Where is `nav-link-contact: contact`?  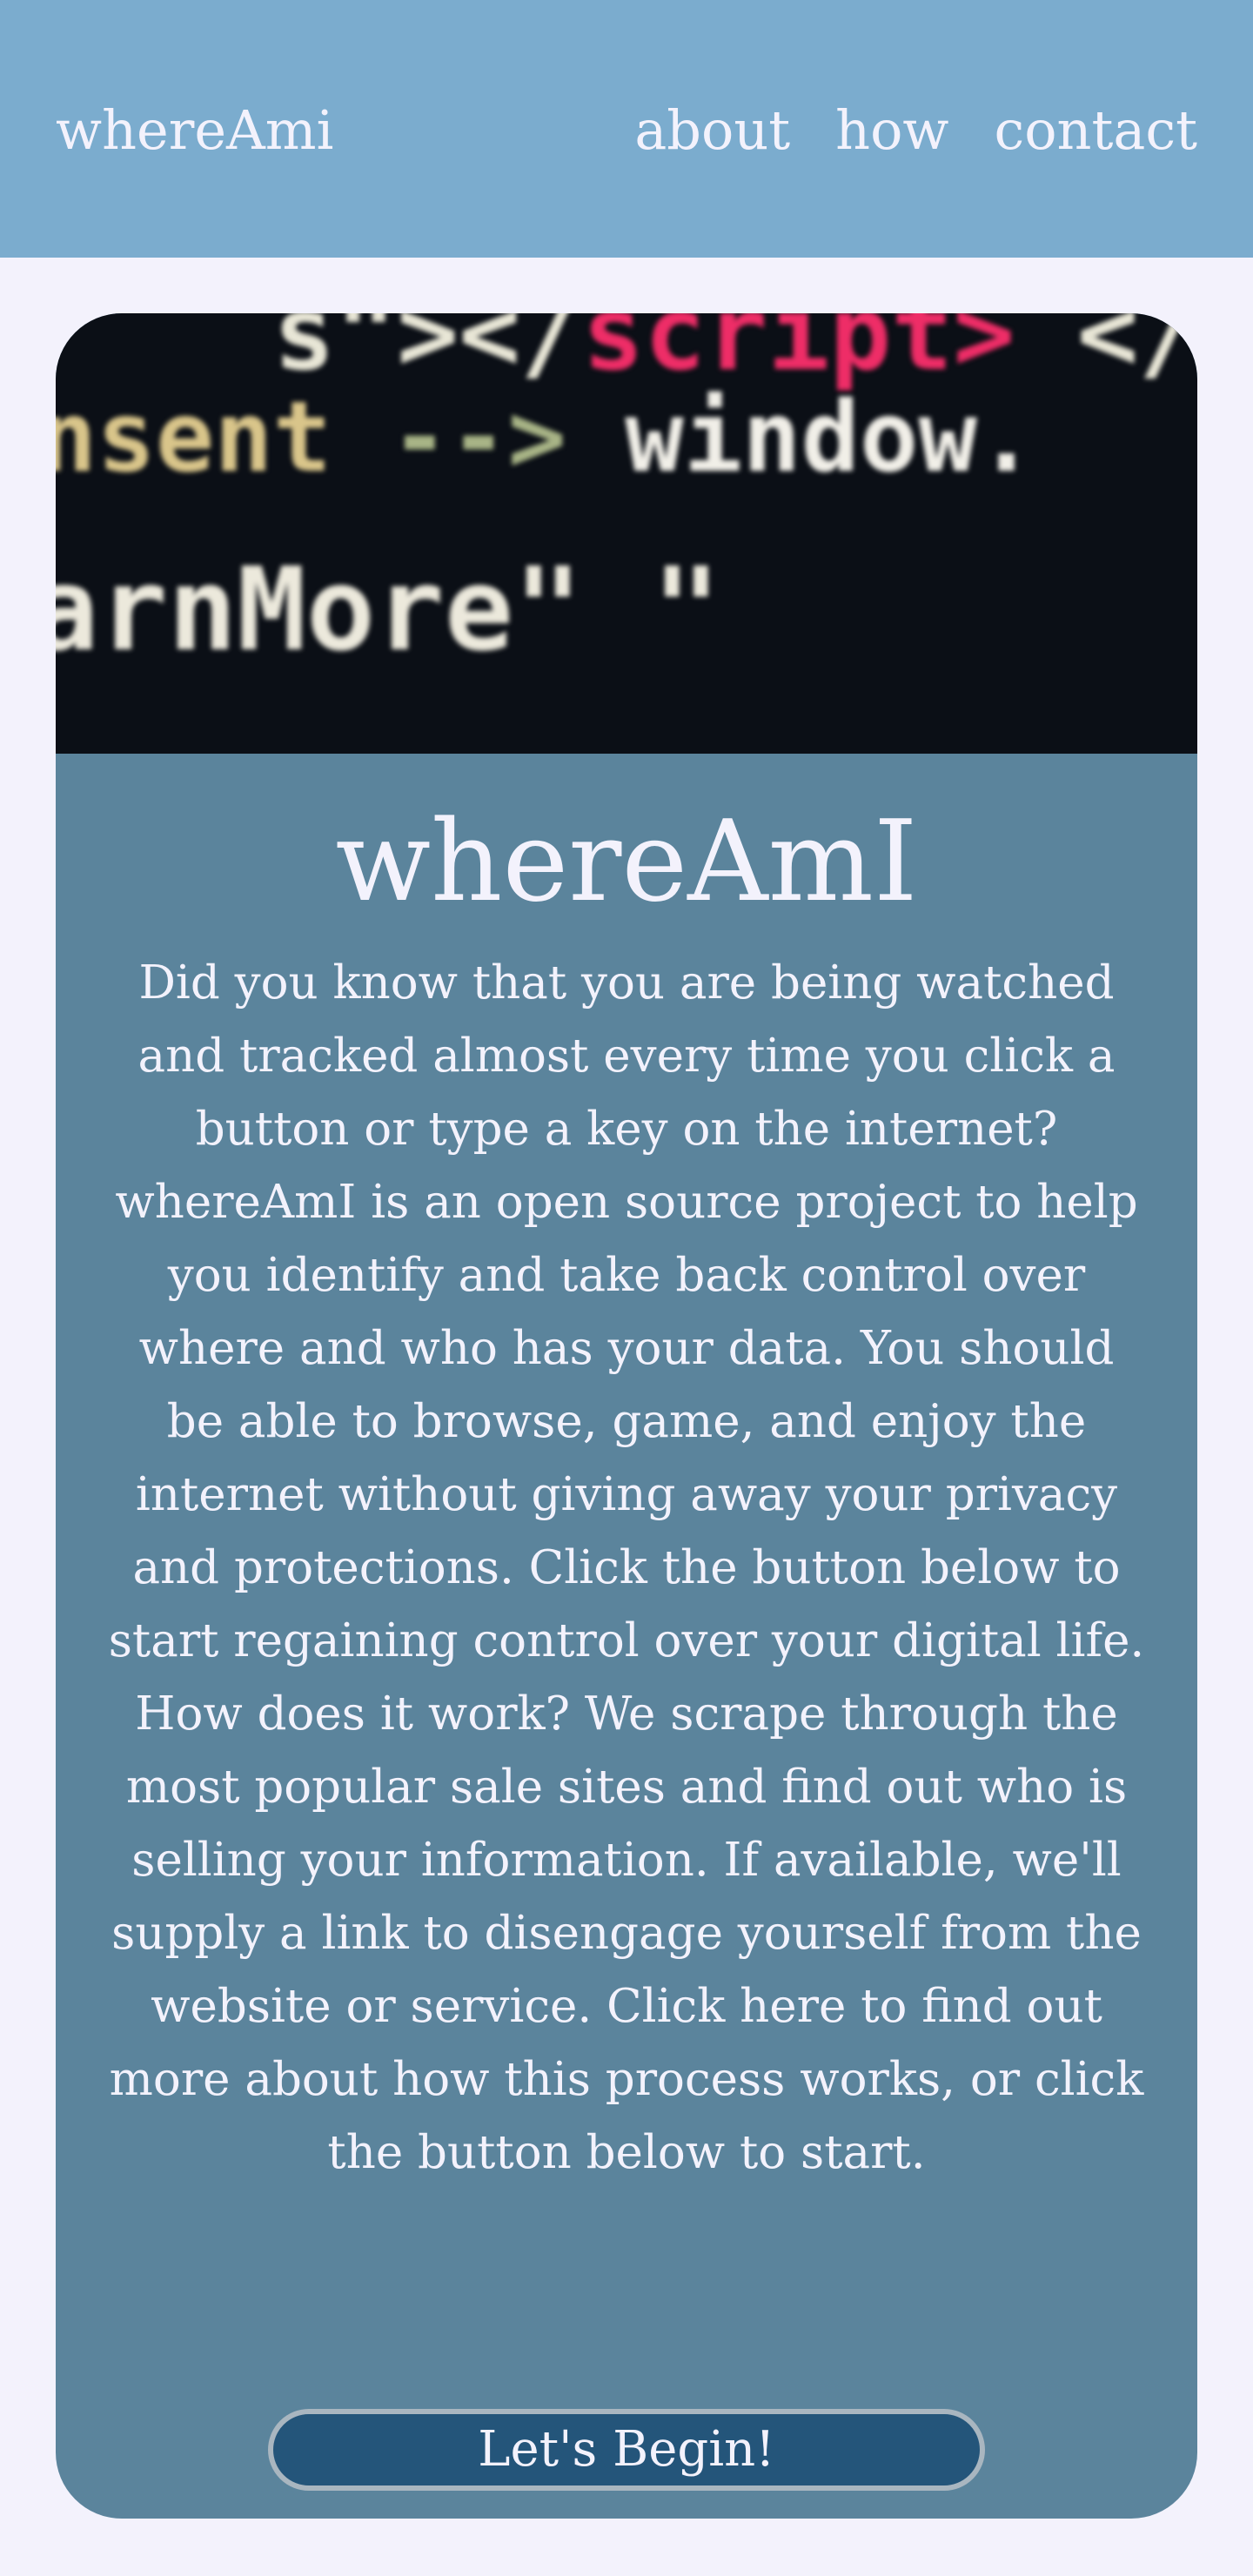
nav-link-contact: contact is located at coordinates (1096, 130).